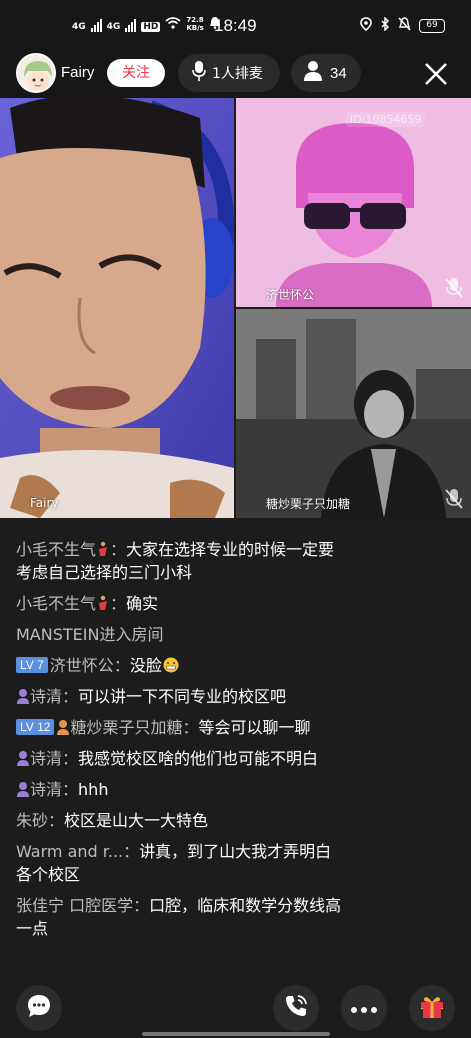 The image size is (471, 1038). What do you see at coordinates (93, 789) in the screenshot?
I see `chat-text: hhh` at bounding box center [93, 789].